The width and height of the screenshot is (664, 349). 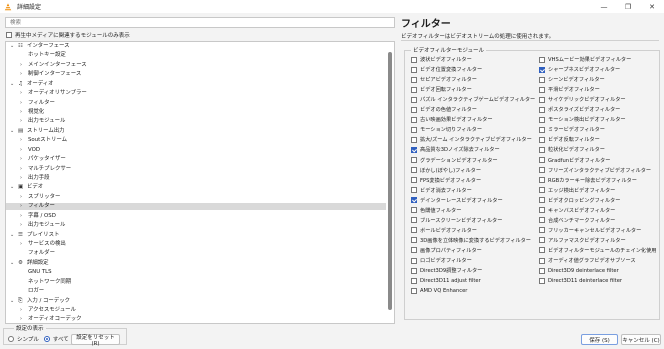 What do you see at coordinates (574, 160) in the screenshot?
I see `filter-module-option: Gradfunビデオフィルター` at bounding box center [574, 160].